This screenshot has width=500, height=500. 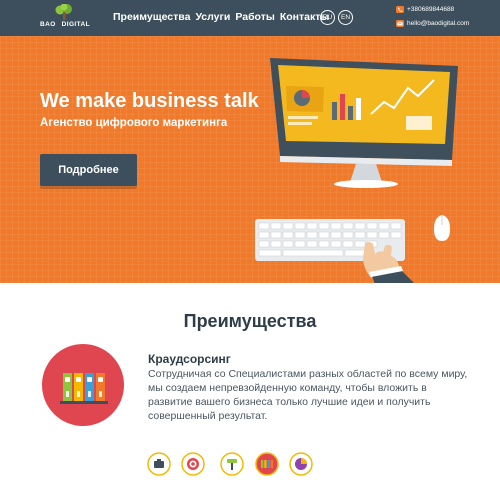 What do you see at coordinates (149, 101) in the screenshot?
I see `hero-title: We make business talk` at bounding box center [149, 101].